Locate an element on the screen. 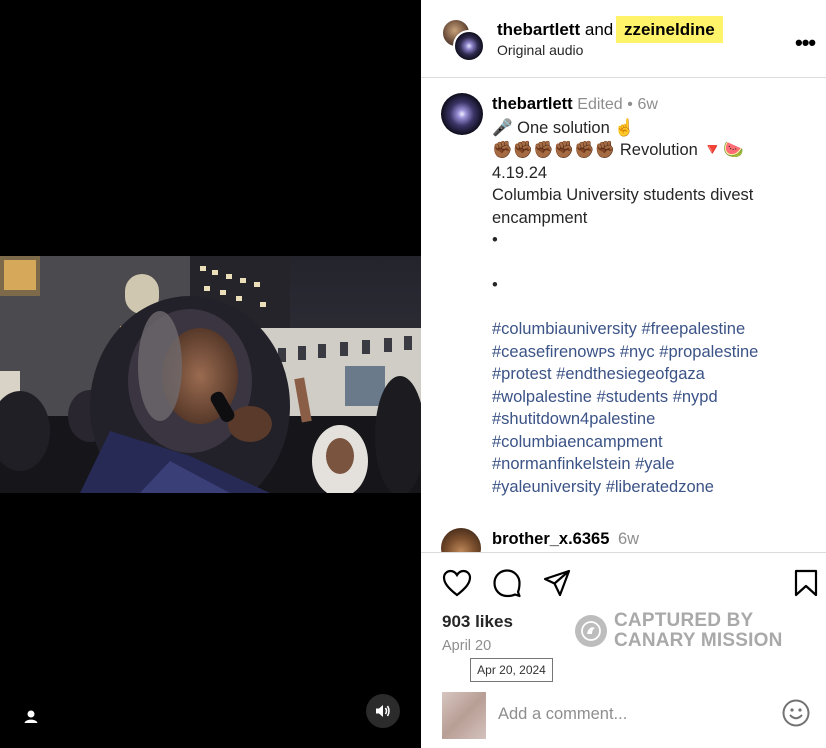  comment-input is located at coordinates (623, 714).